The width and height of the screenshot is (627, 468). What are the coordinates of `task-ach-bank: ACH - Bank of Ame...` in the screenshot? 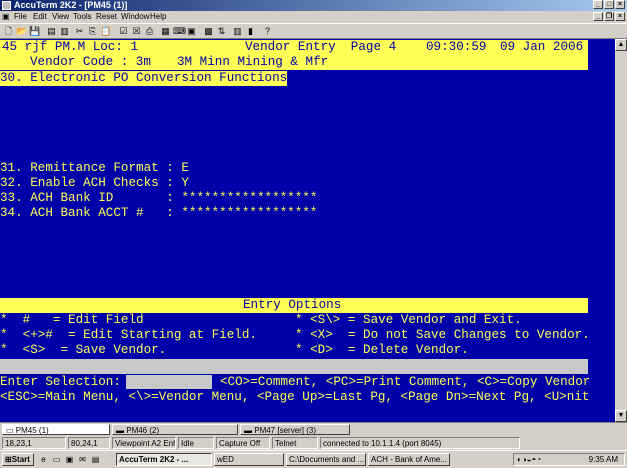 It's located at (409, 459).